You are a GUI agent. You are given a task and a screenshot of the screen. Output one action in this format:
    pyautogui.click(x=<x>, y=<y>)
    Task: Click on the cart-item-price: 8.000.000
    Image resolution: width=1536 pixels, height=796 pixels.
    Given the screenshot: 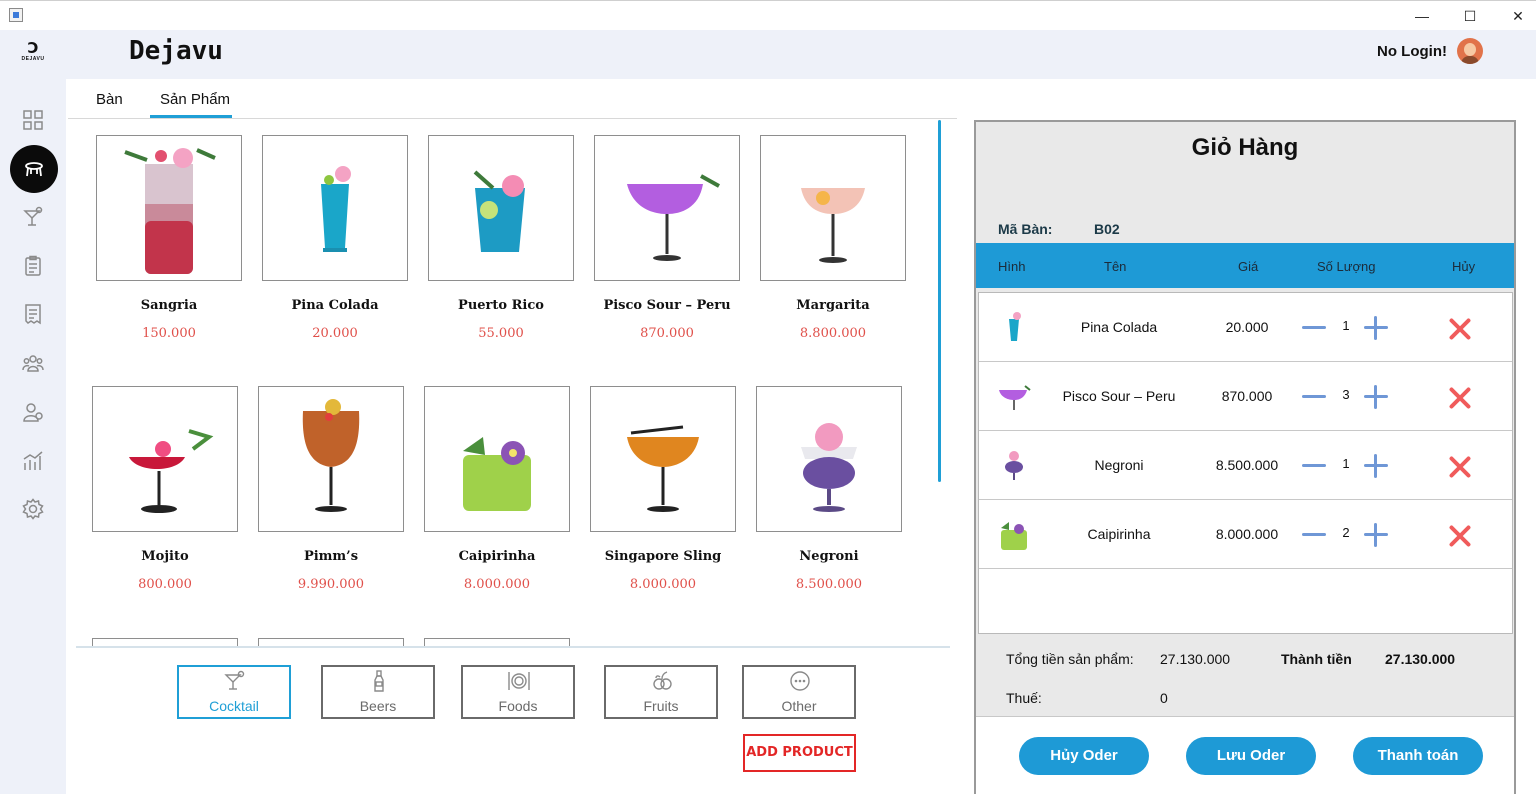 What is the action you would take?
    pyautogui.click(x=1247, y=534)
    